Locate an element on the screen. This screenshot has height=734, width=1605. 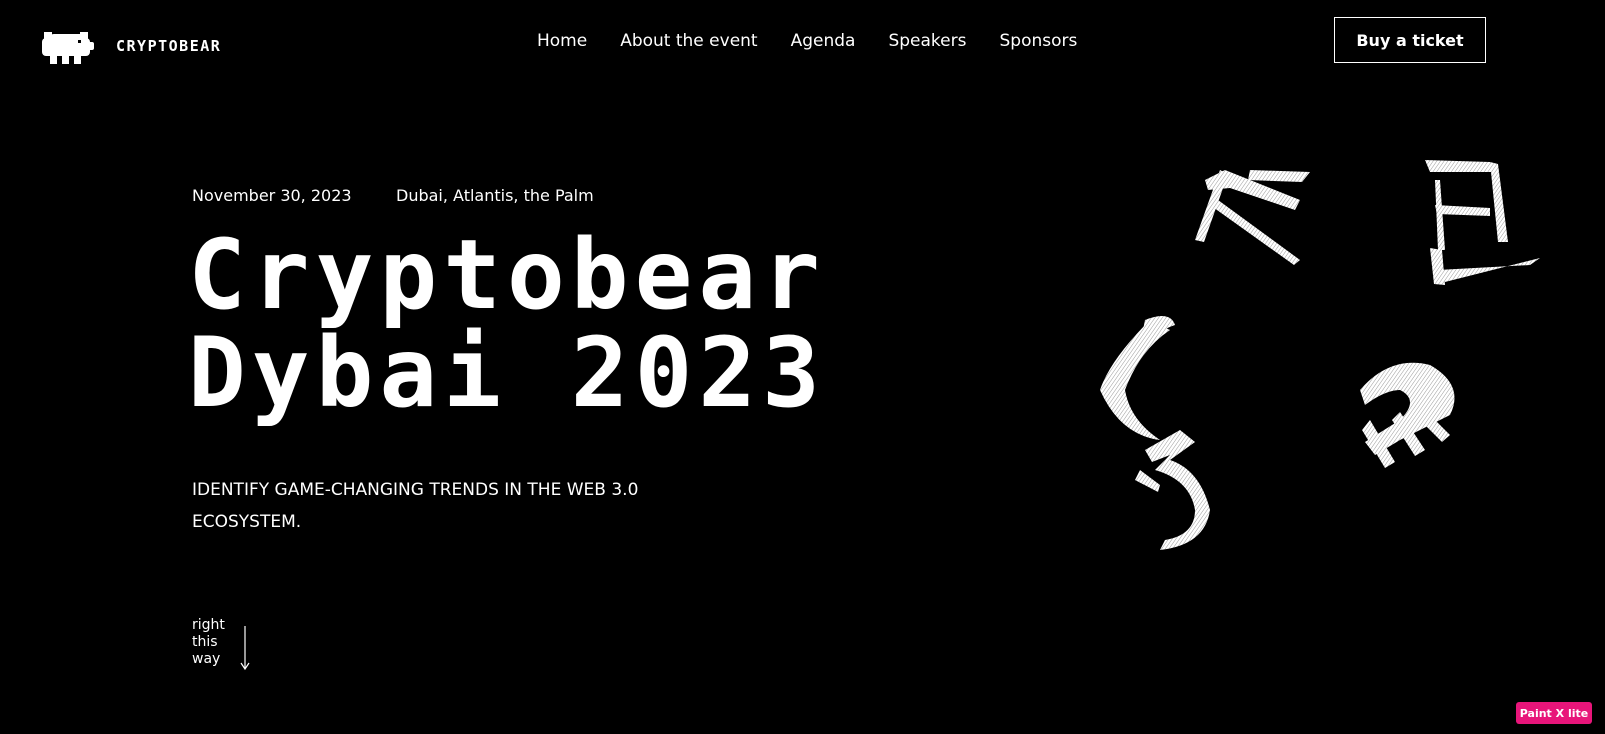
hero-title: Cryptobear Dybai 2023 is located at coordinates (507, 324).